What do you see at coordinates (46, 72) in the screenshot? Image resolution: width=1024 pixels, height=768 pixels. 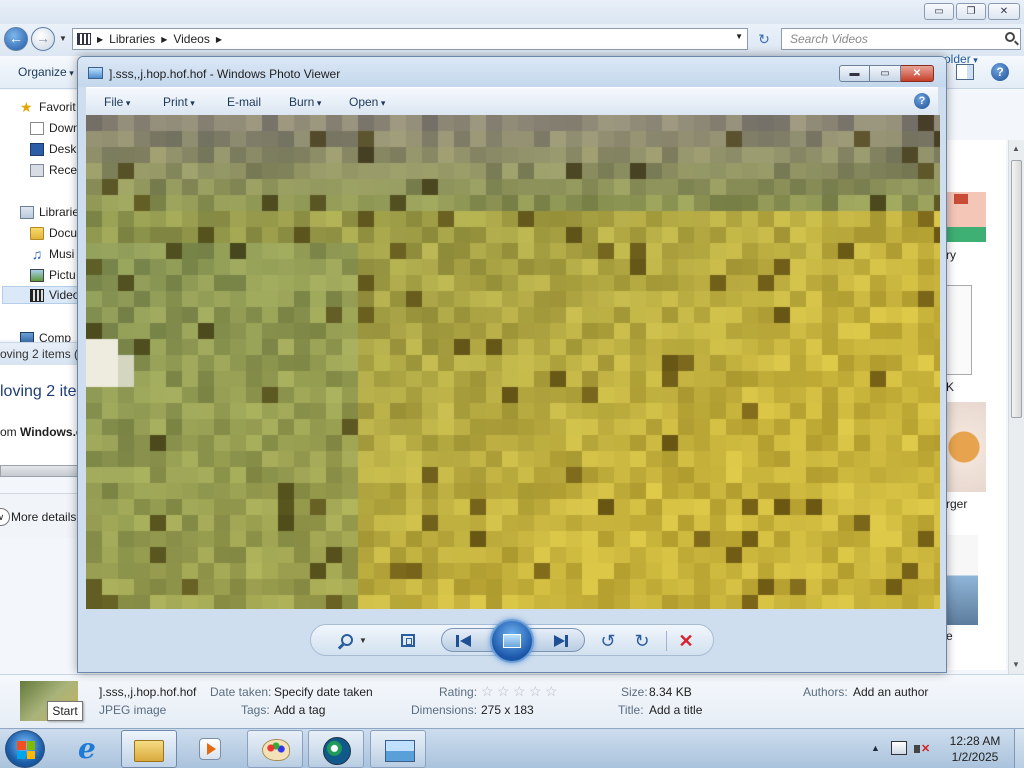 I see `organize-menu: Organize` at bounding box center [46, 72].